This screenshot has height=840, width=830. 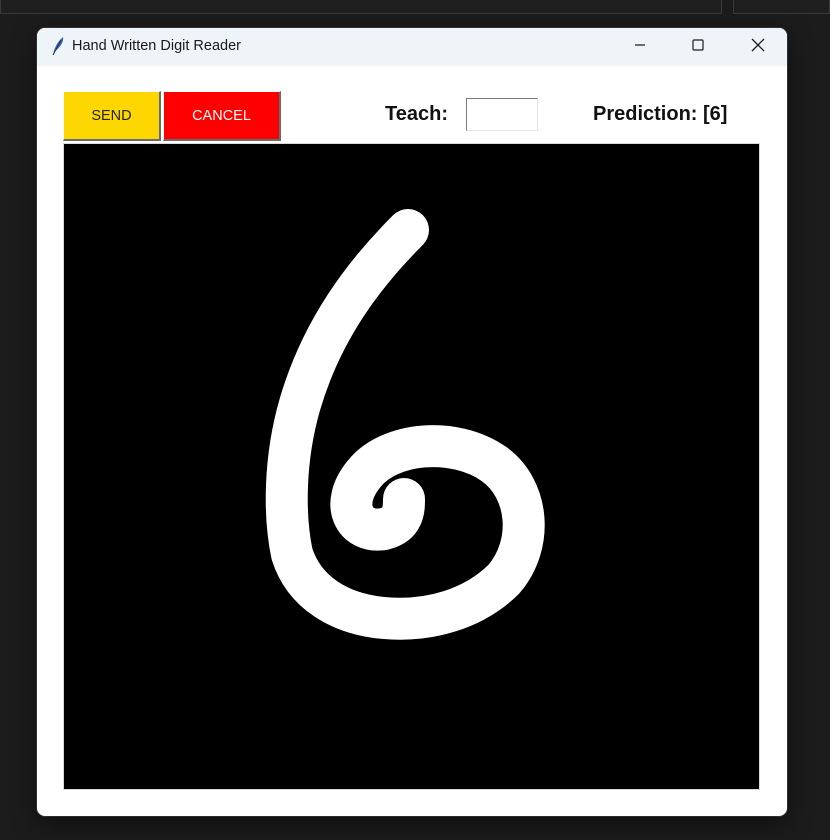 I want to click on title-bar: Hand Written Digit Reader, so click(x=412, y=47).